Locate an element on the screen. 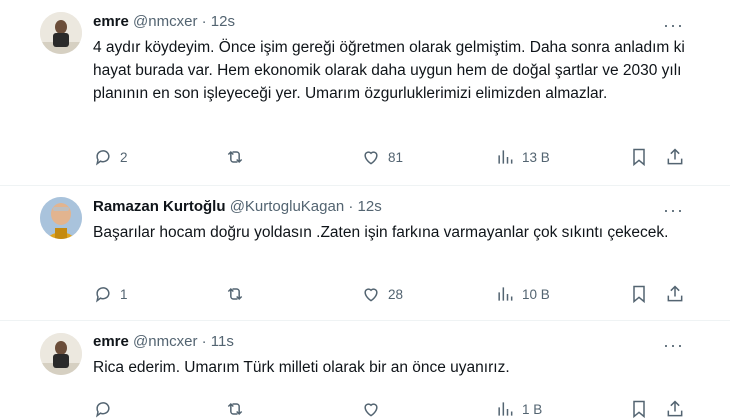 The image size is (730, 420). view-count: 13 B is located at coordinates (536, 157).